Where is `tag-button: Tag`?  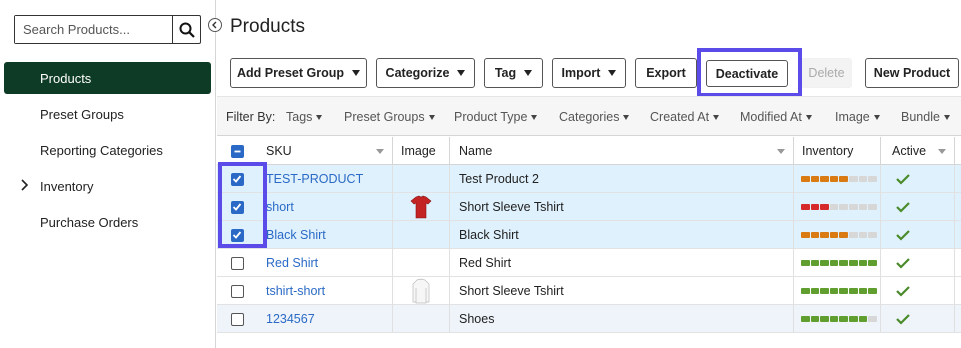
tag-button: Tag is located at coordinates (513, 73).